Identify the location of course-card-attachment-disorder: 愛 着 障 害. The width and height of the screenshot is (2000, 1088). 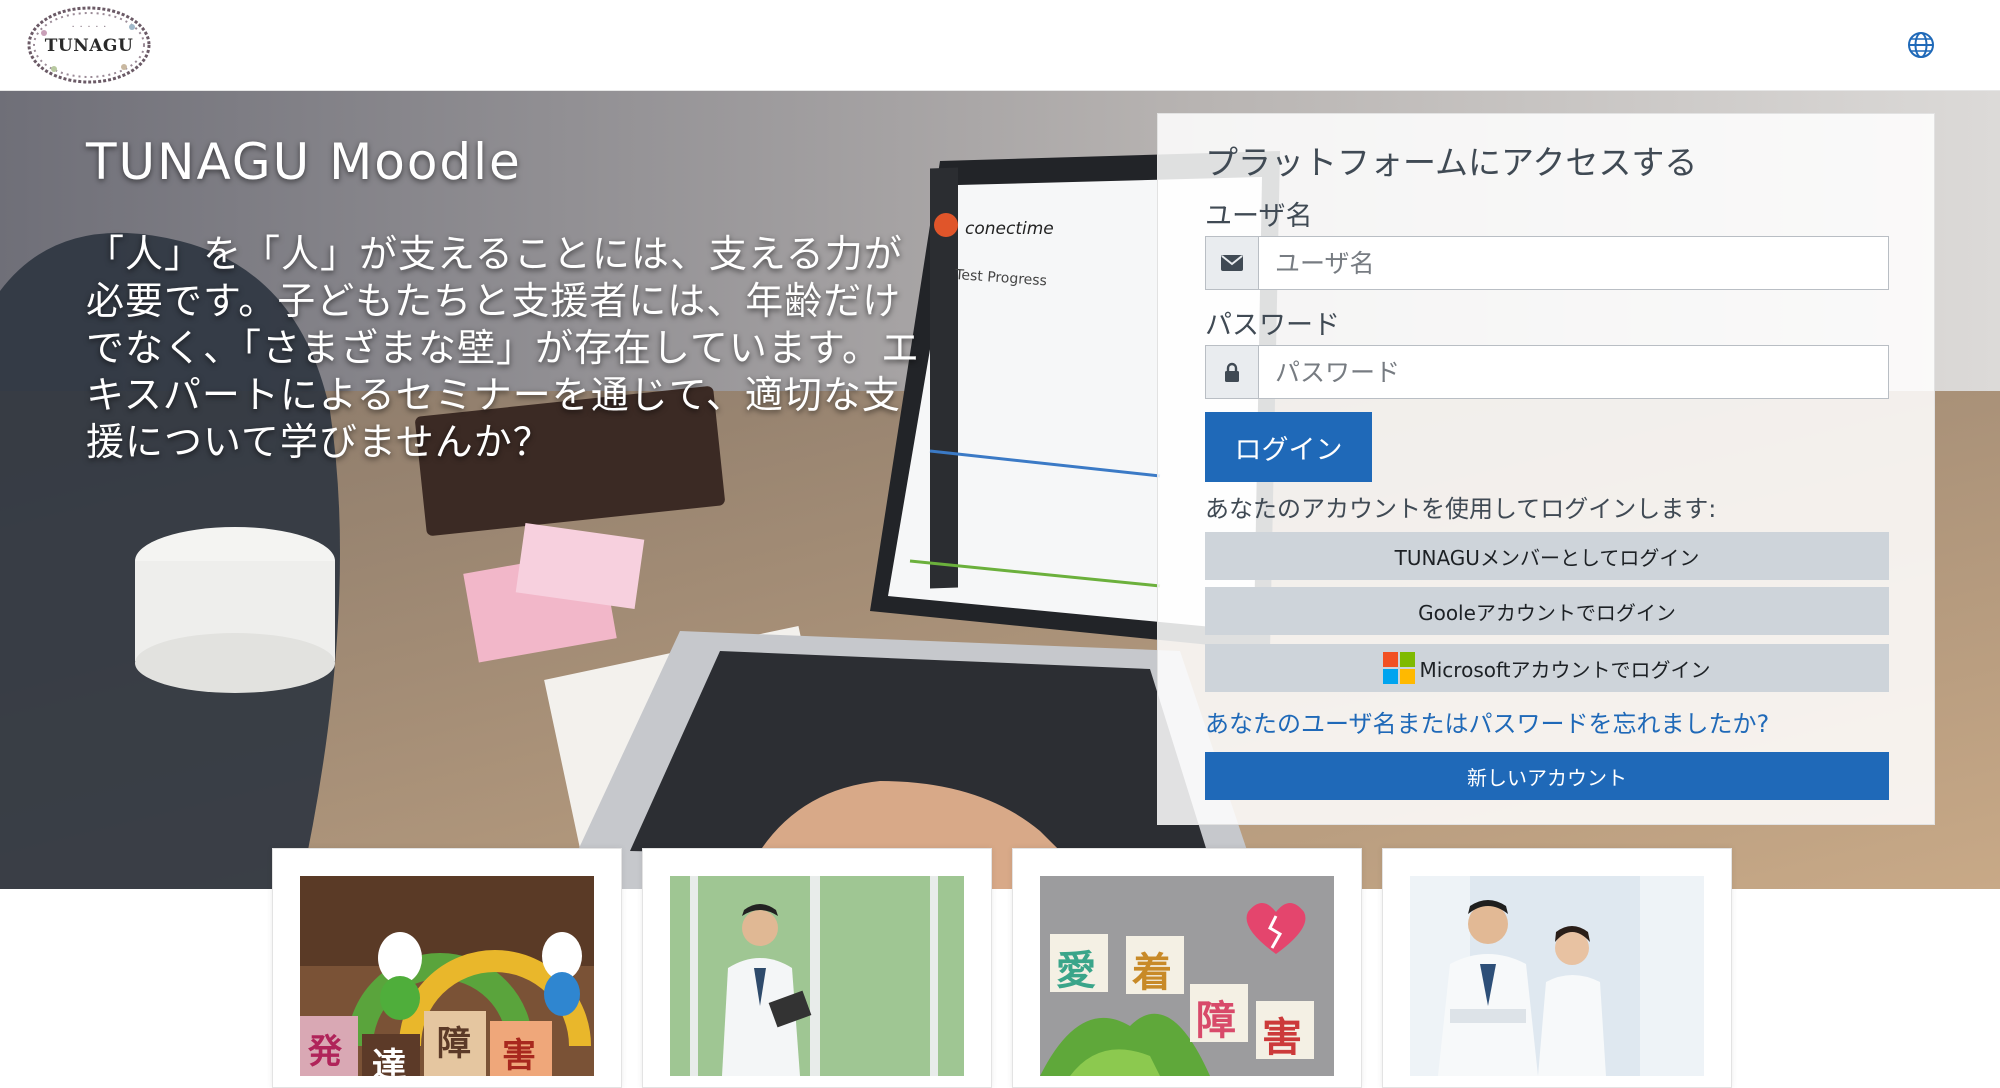
(1187, 968).